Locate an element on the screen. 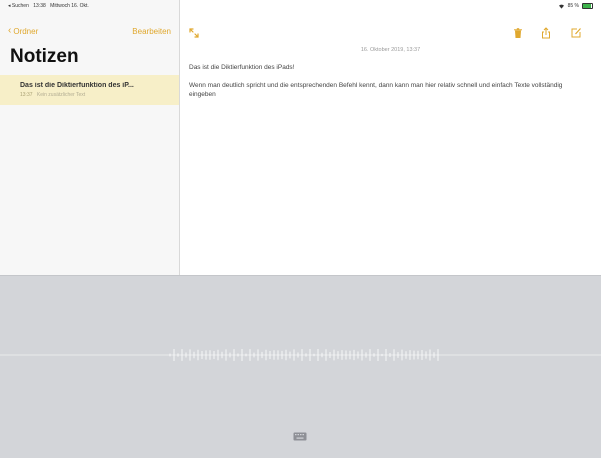  compose-icon is located at coordinates (576, 33).